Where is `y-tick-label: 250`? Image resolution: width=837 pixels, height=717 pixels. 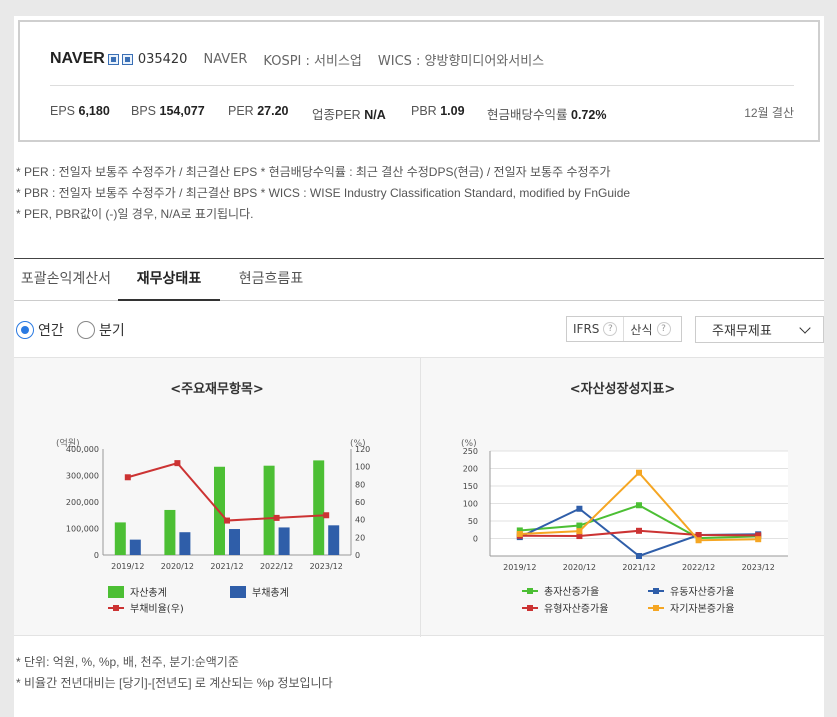
y-tick-label: 250 is located at coordinates (470, 451).